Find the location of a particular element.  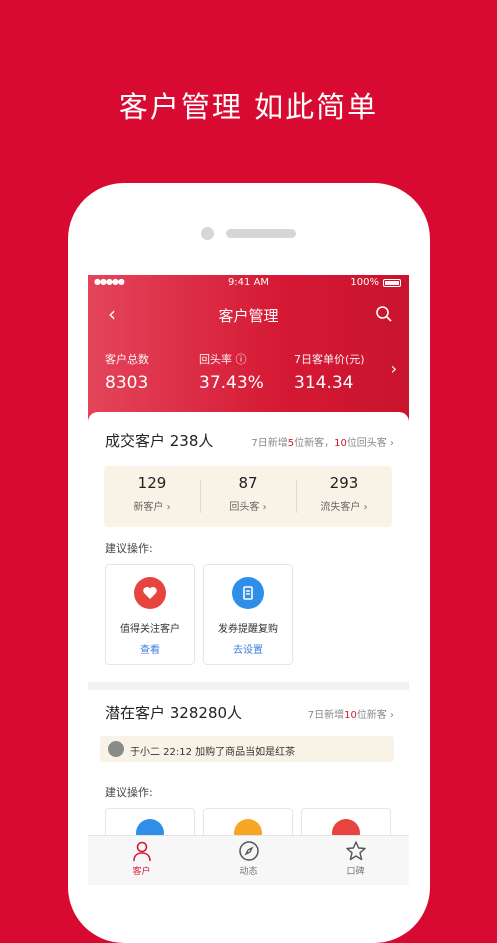

person-icon is located at coordinates (141, 851).